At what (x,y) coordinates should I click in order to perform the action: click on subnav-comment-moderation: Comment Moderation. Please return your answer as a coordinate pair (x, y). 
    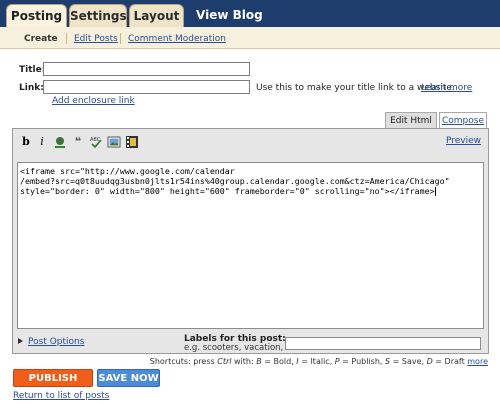
    Looking at the image, I should click on (177, 39).